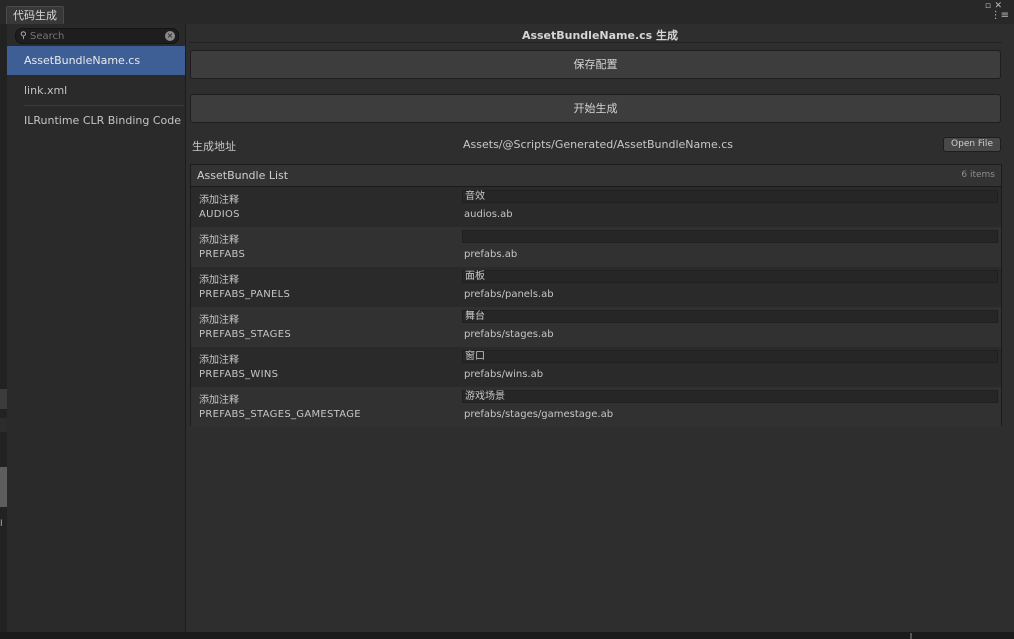 The image size is (1014, 639). Describe the element at coordinates (245, 334) in the screenshot. I see `bundle-key: PREFABS_STAGES` at that location.